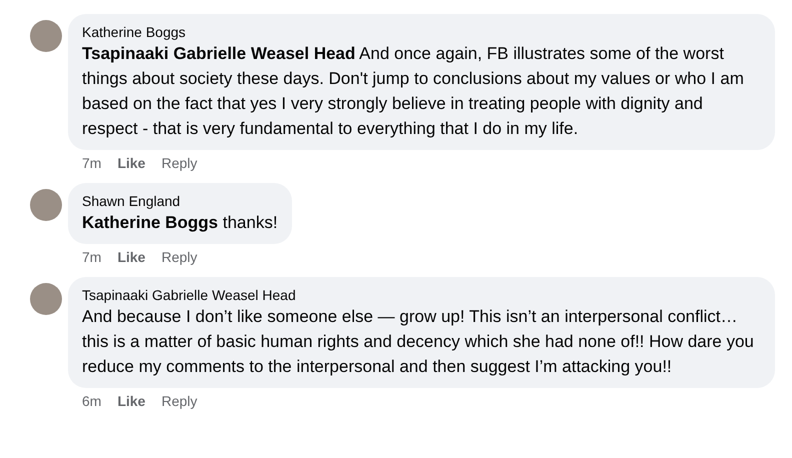 The image size is (792, 458). What do you see at coordinates (421, 295) in the screenshot?
I see `comment-author: Tsapinaaki Gabrielle Weasel Head` at bounding box center [421, 295].